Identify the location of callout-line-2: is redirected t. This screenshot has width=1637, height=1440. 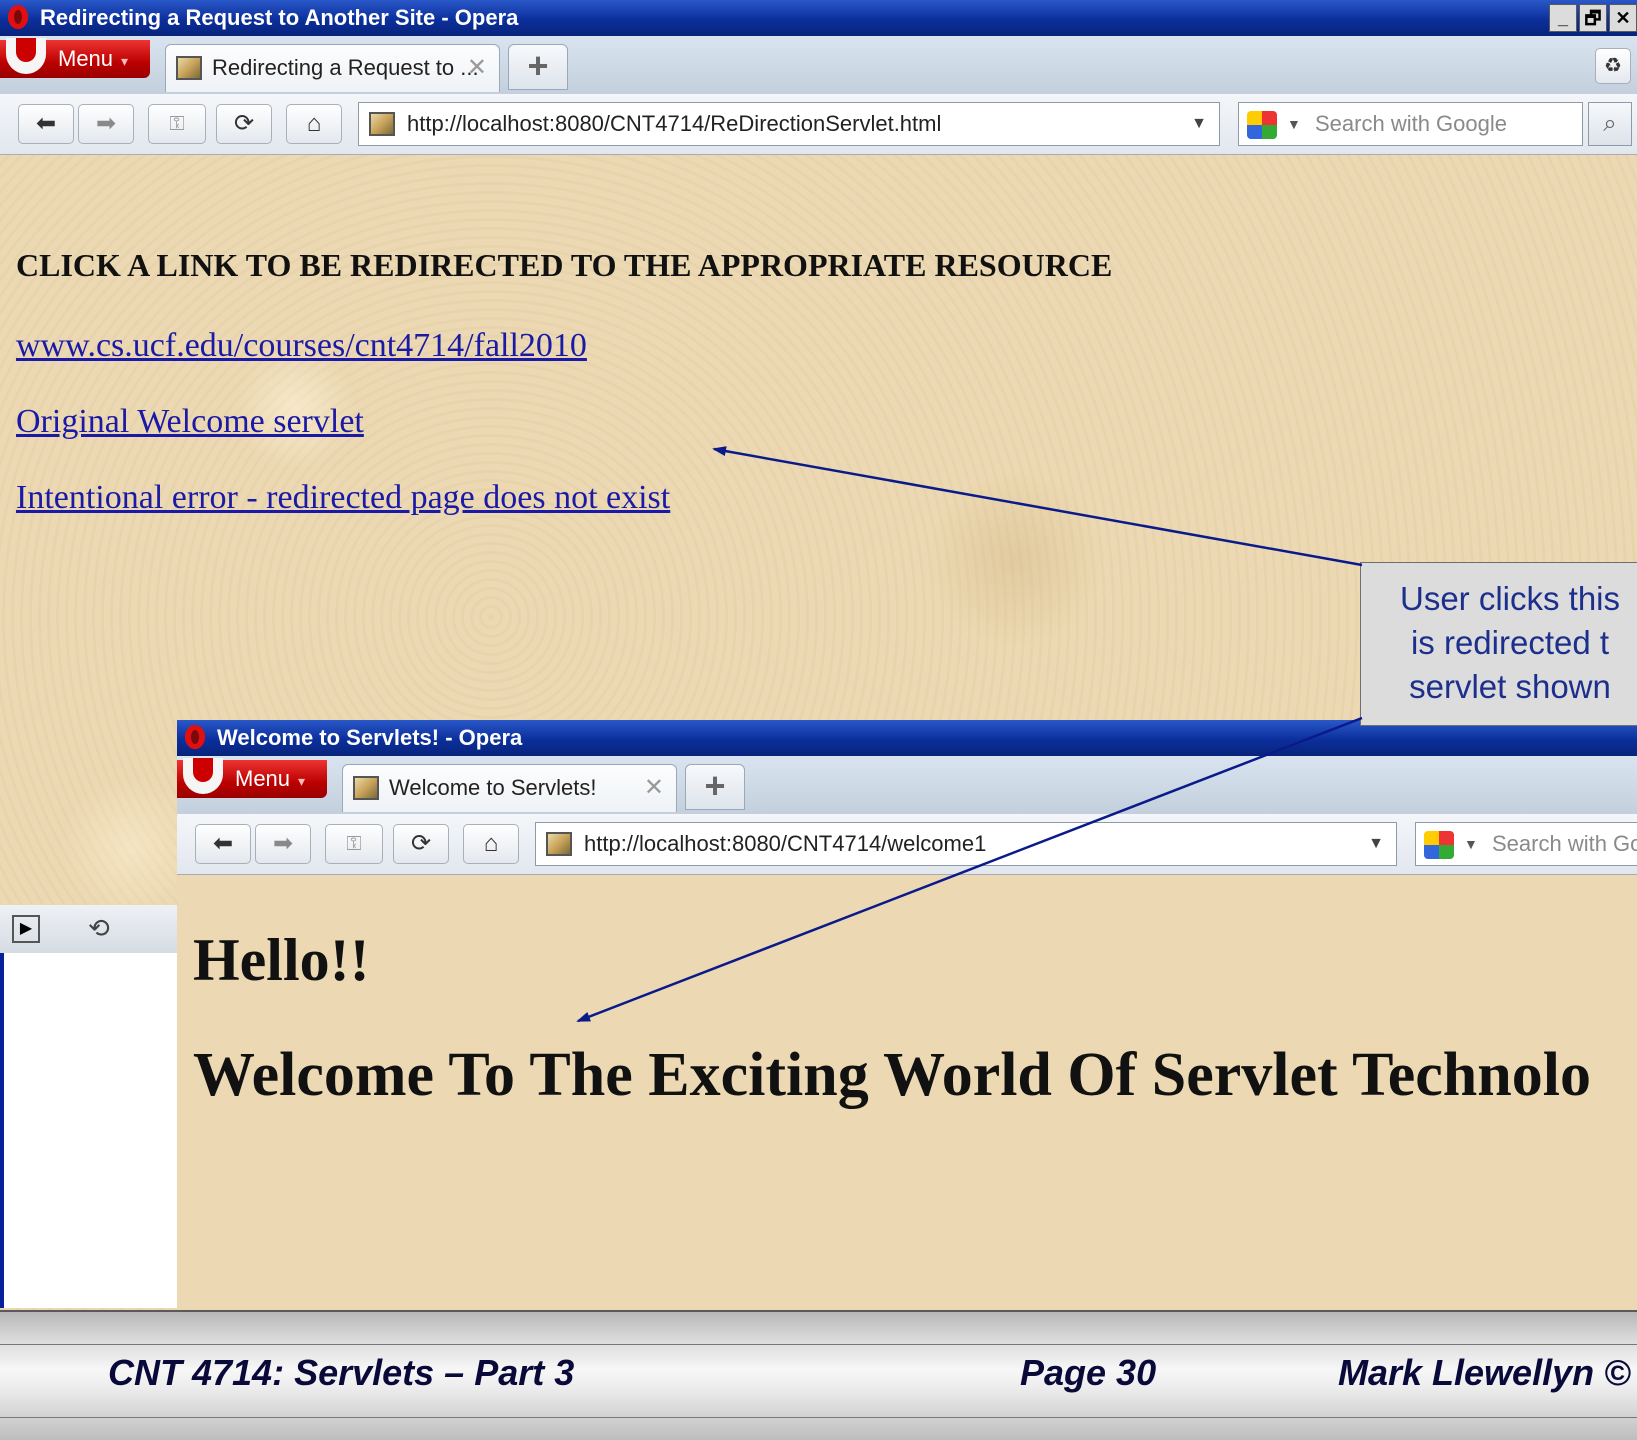
(1510, 642).